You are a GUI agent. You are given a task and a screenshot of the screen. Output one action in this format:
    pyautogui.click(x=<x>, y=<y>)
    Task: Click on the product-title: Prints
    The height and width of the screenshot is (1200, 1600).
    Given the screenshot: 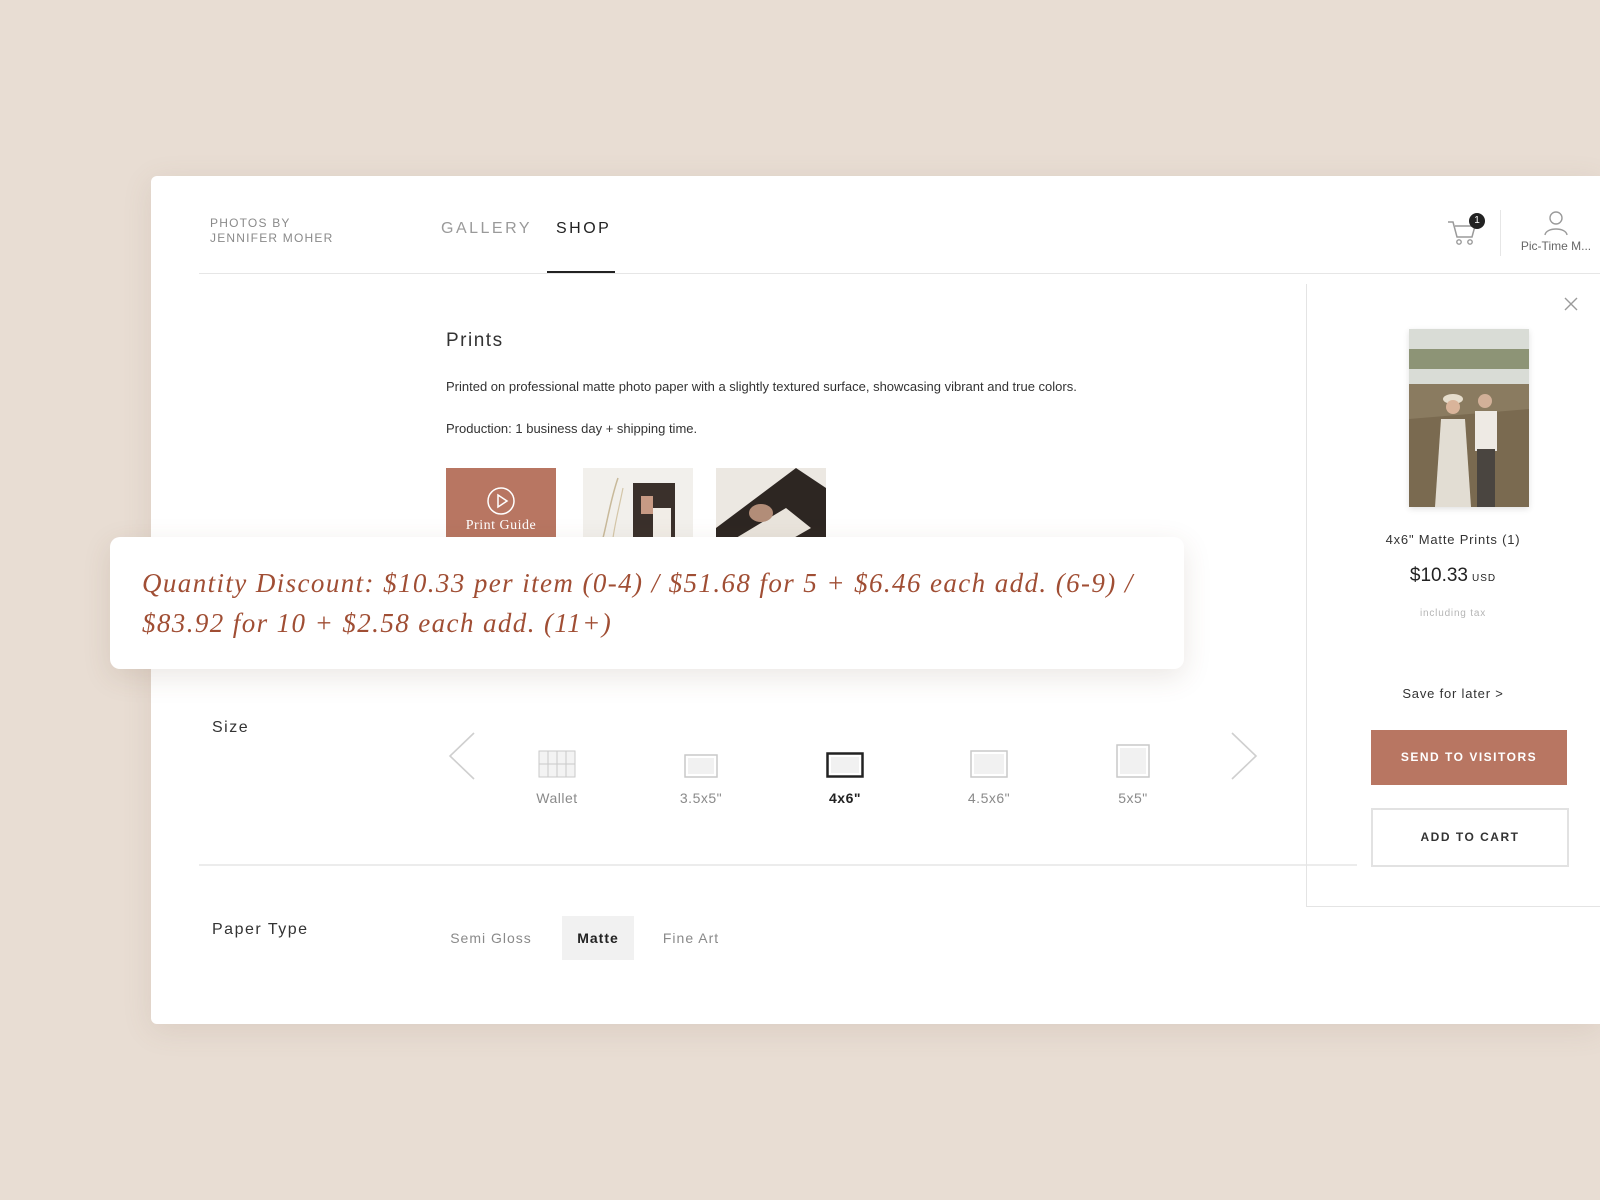 What is the action you would take?
    pyautogui.click(x=475, y=340)
    